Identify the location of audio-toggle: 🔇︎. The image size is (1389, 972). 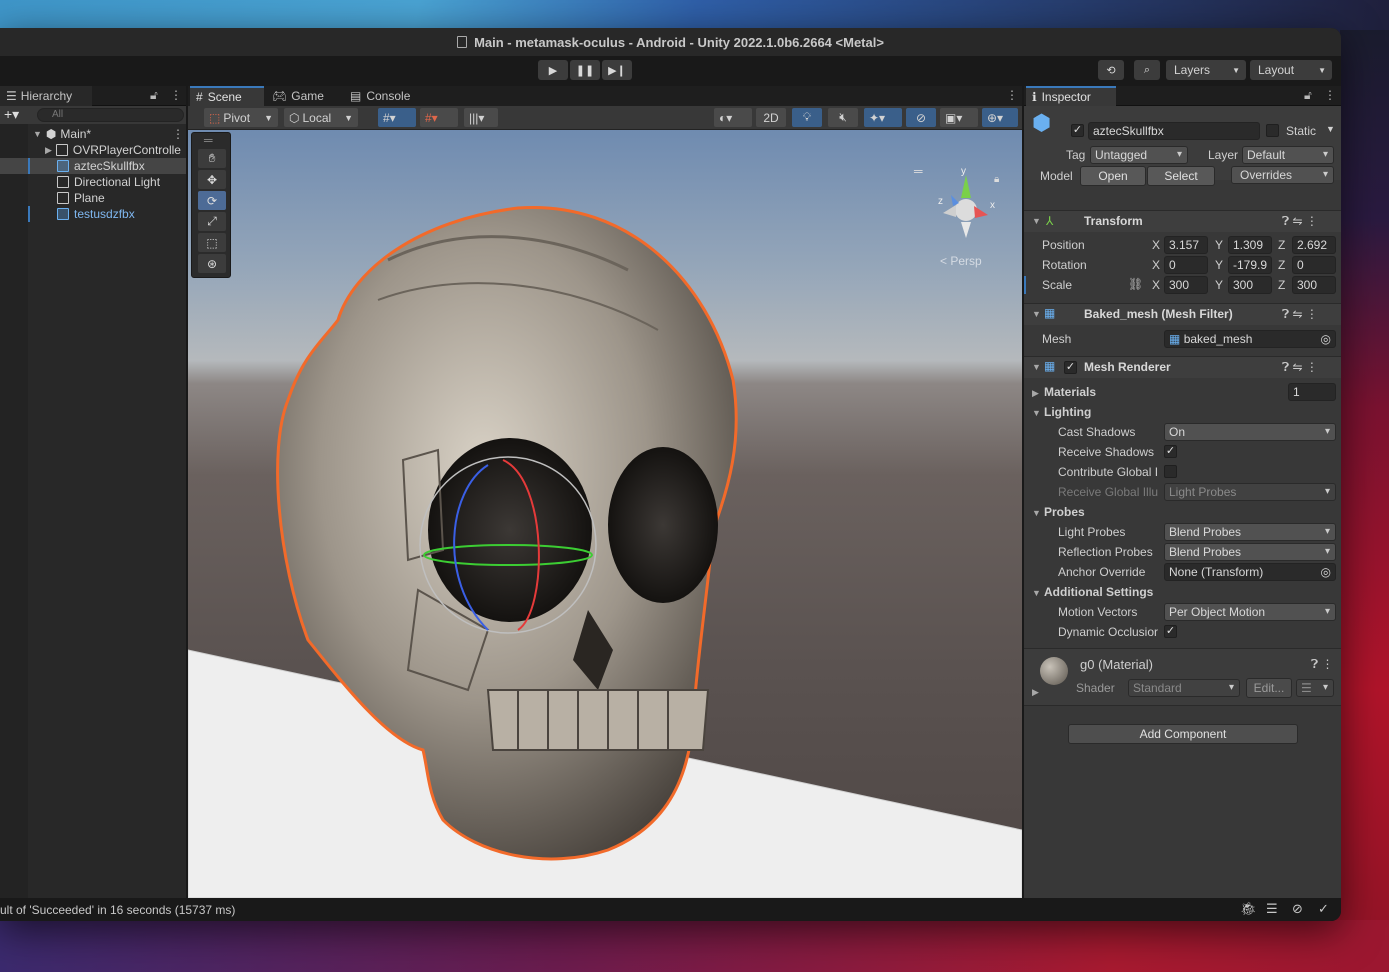
(843, 117).